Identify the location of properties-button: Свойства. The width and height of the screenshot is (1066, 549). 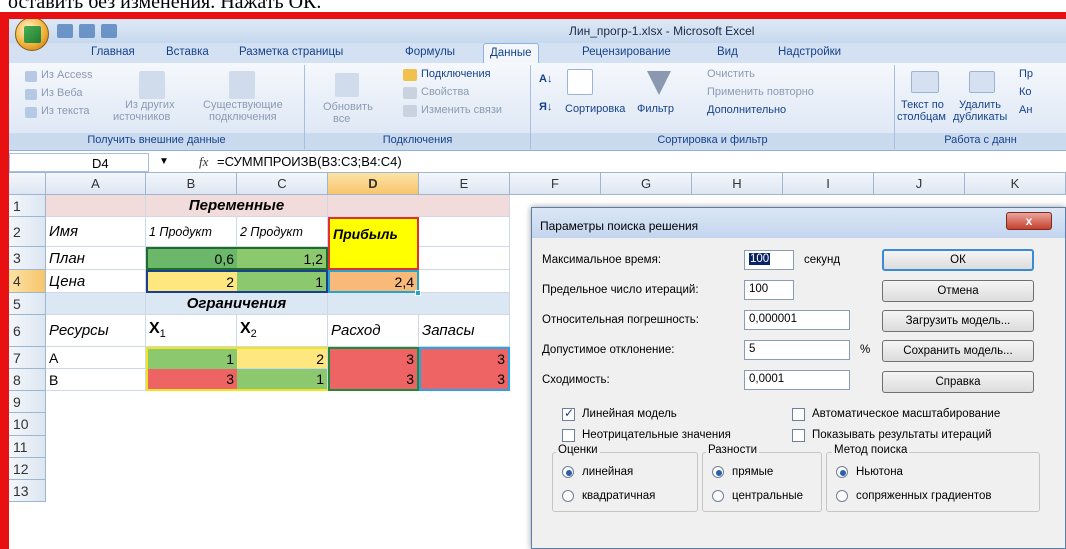
(445, 92).